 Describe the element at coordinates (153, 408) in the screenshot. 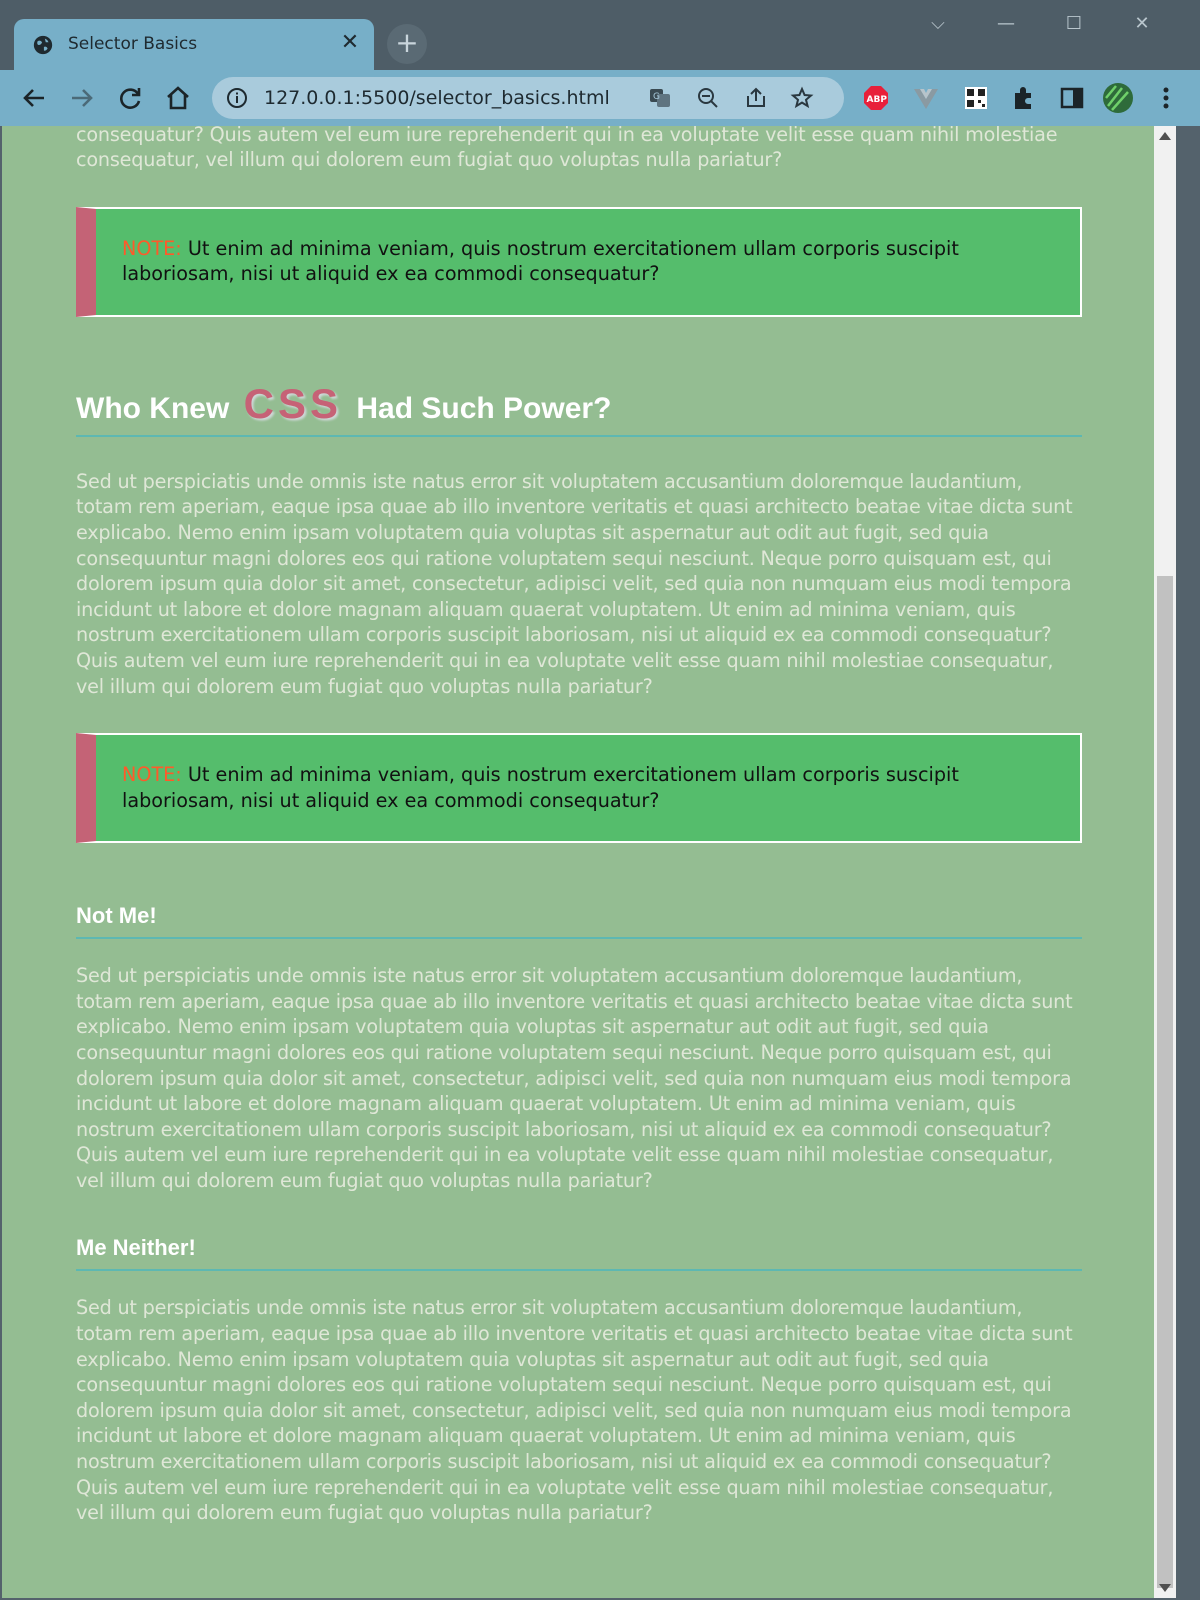

I see `heading-text-before: Who Knew` at that location.